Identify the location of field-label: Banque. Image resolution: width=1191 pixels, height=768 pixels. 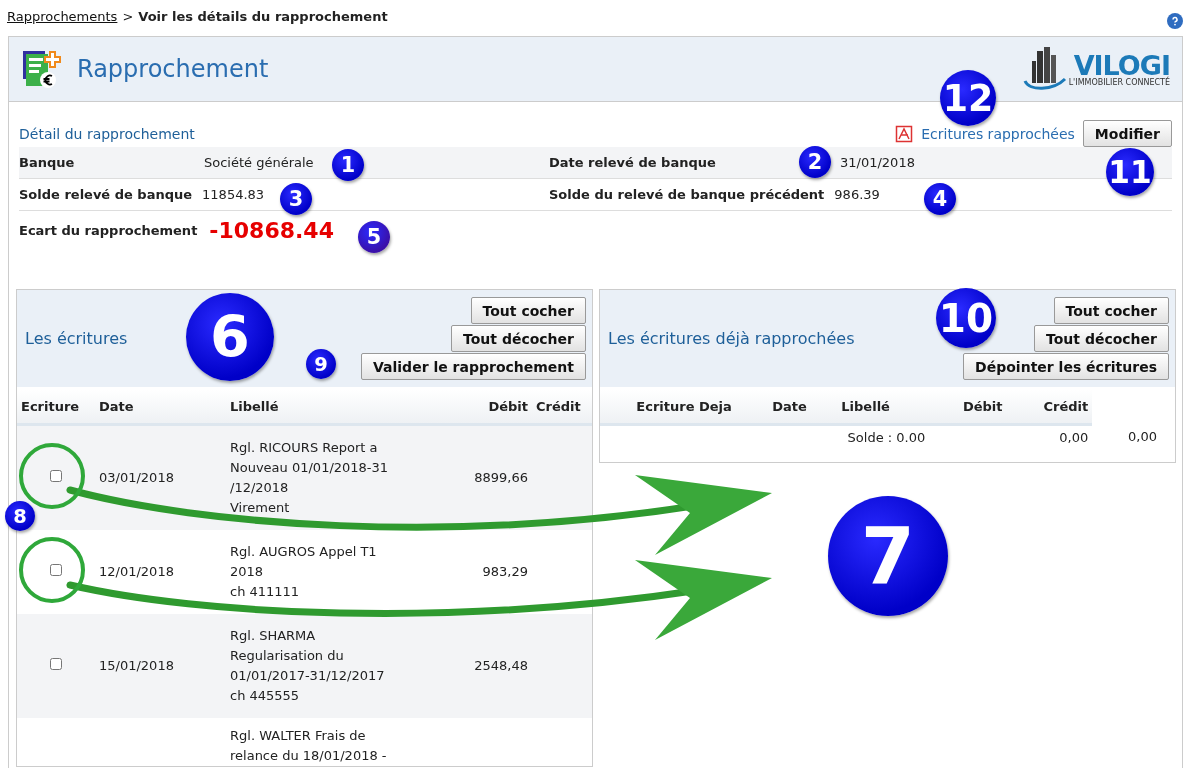
(47, 162).